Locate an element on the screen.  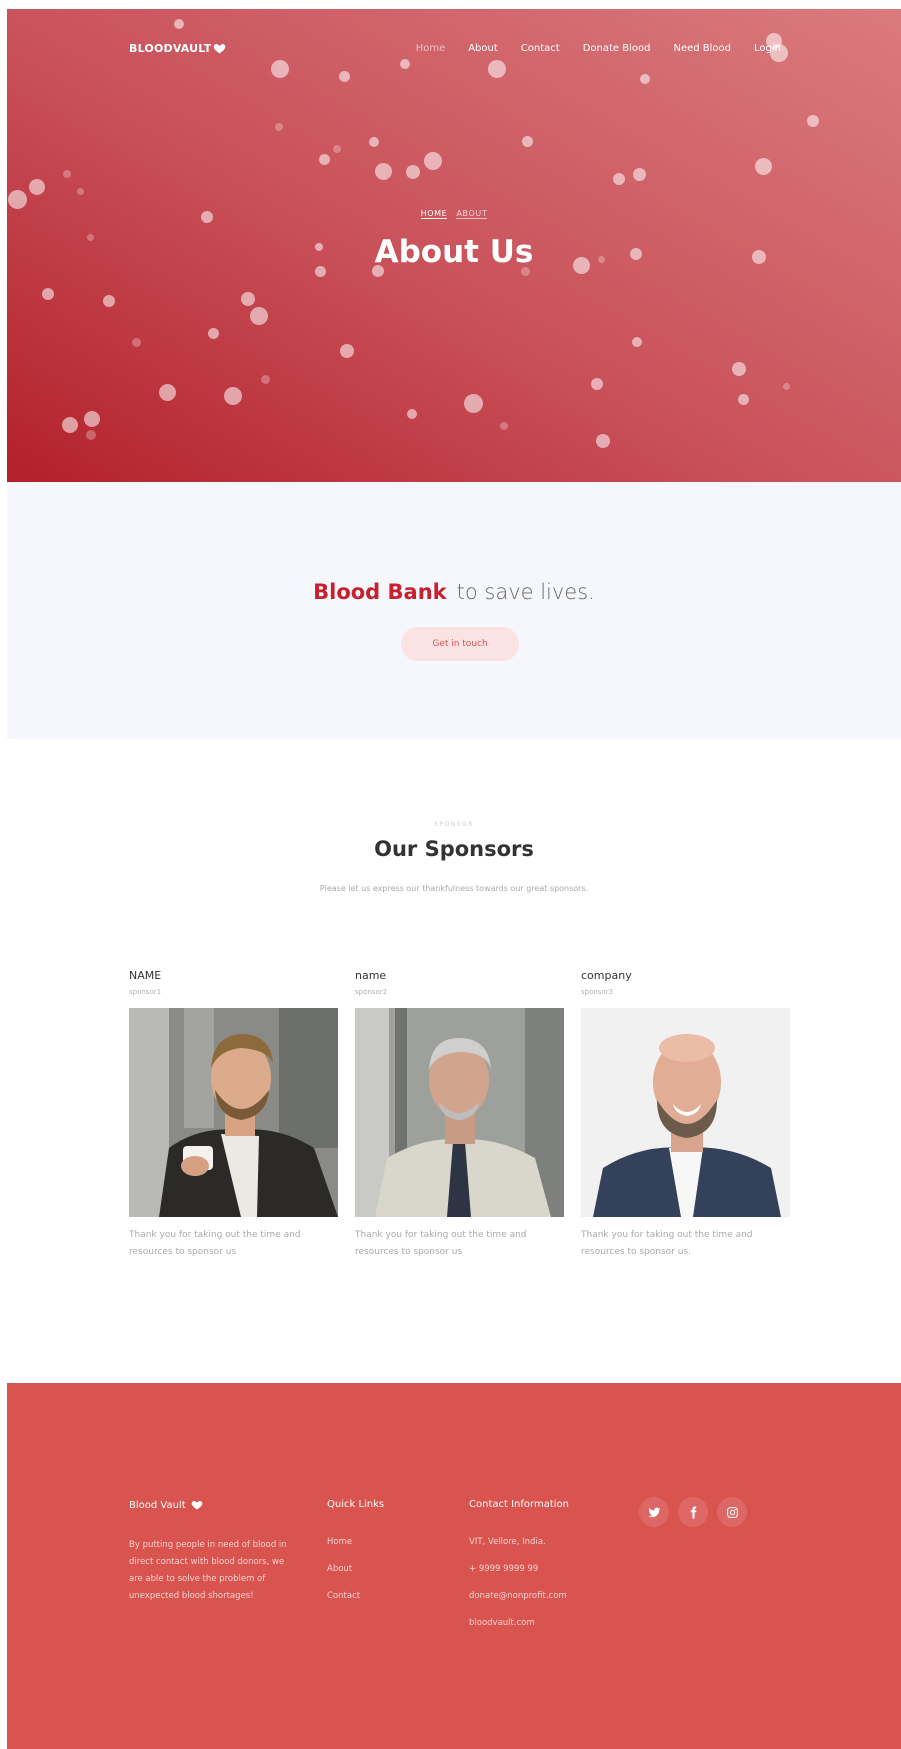
breadcrumb: HOME ABOUT is located at coordinates (454, 214).